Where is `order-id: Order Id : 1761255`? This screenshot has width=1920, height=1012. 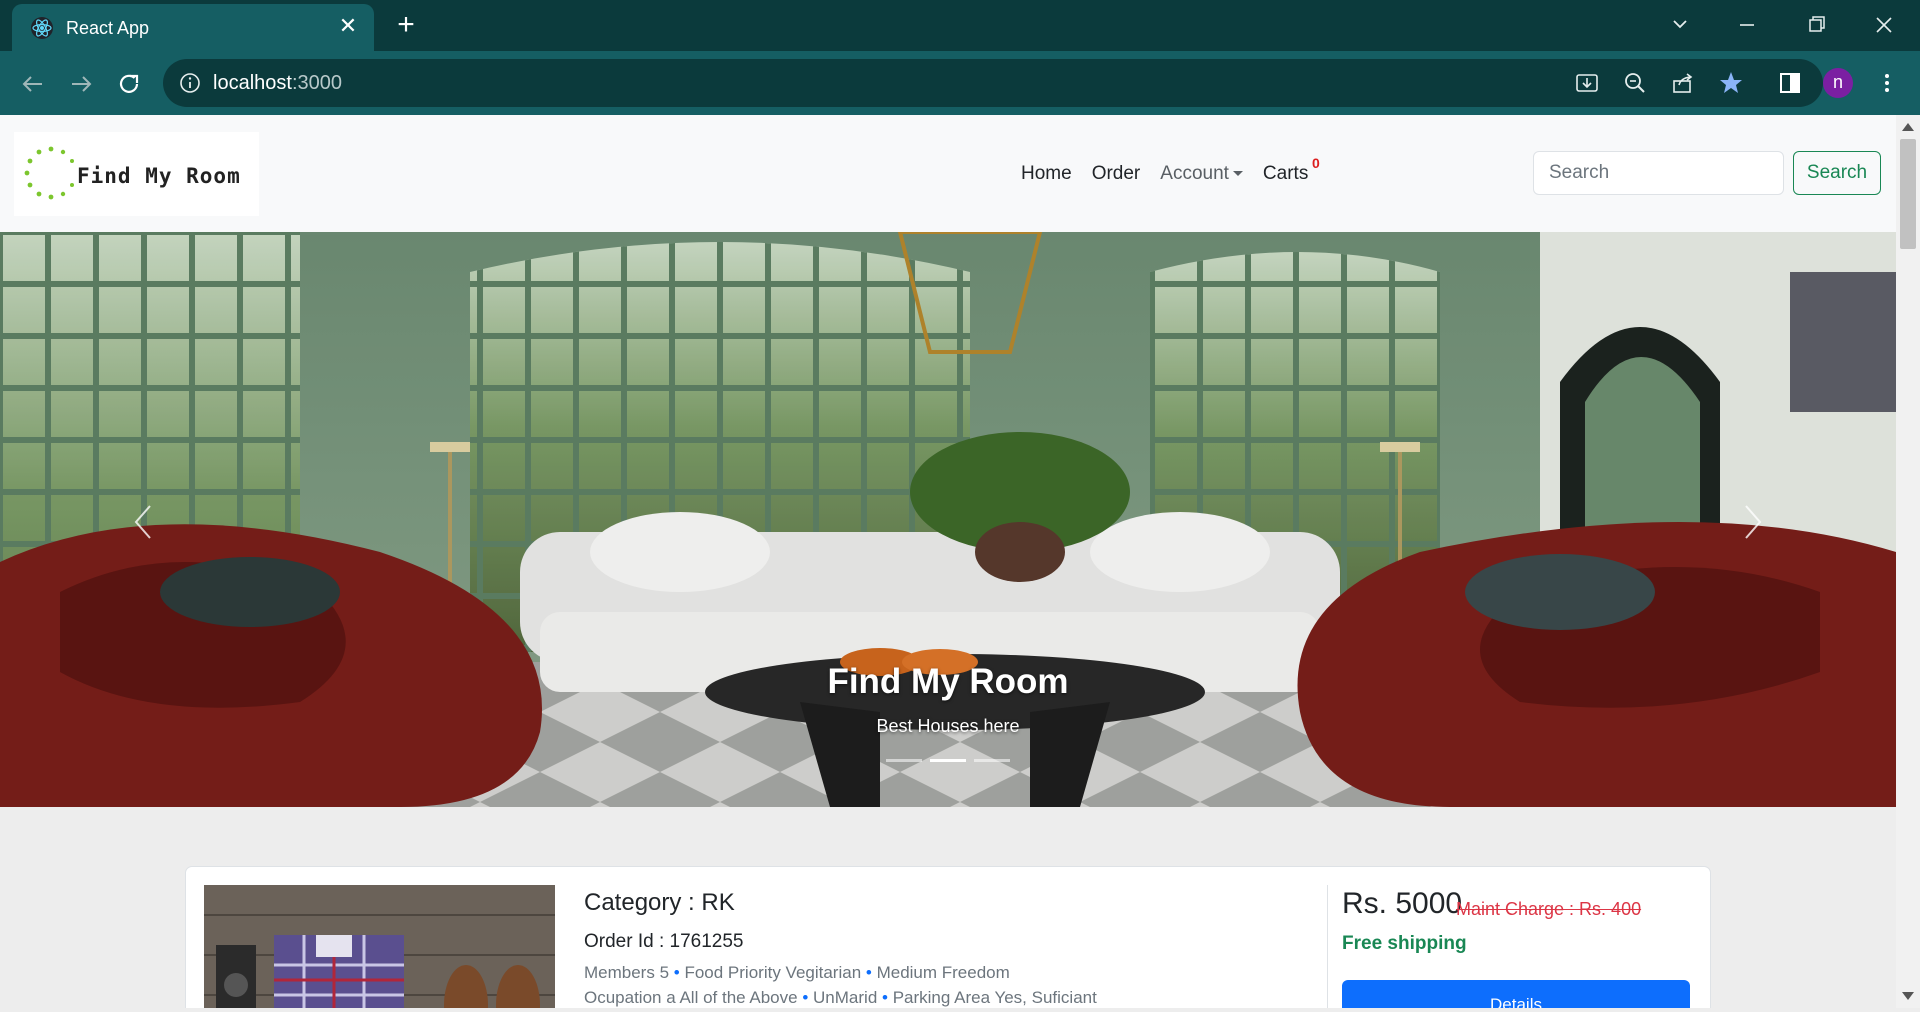 order-id: Order Id : 1761255 is located at coordinates (664, 941).